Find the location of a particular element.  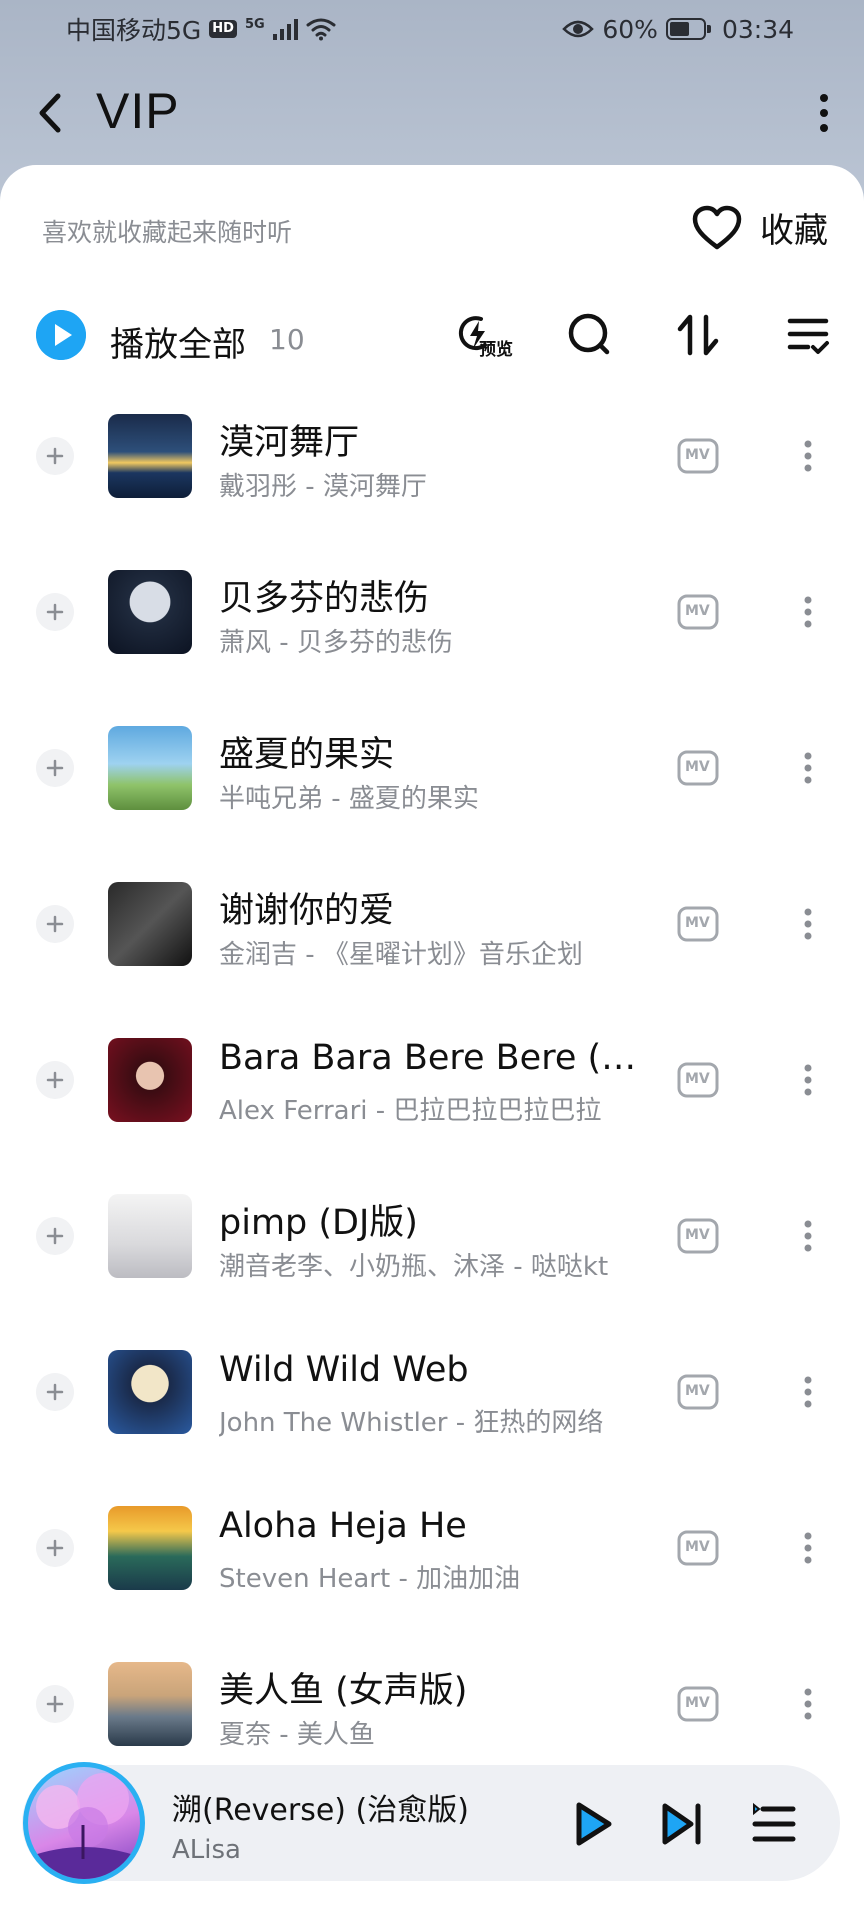

song-artist-album: 金润吉 - 《星曜计划》音乐企划 is located at coordinates (439, 952).